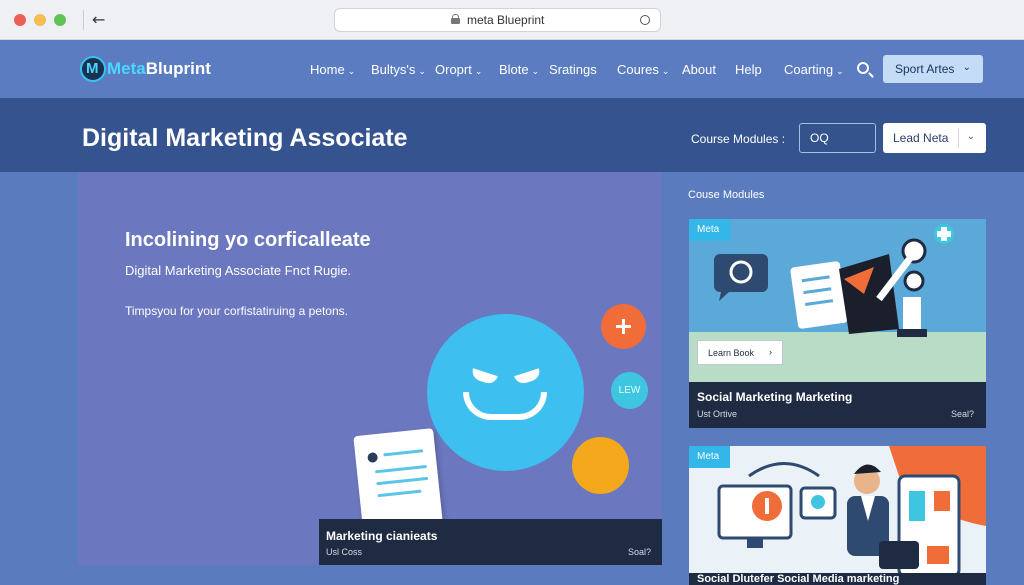 The image size is (1024, 585). I want to click on lead-meta-dropdown: Lead Neta ⌄, so click(934, 138).